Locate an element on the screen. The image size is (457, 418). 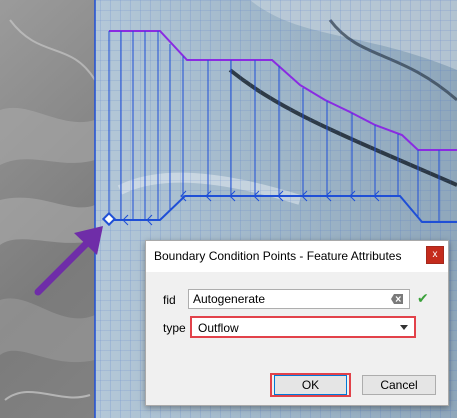
type-select: Outflow is located at coordinates (303, 327).